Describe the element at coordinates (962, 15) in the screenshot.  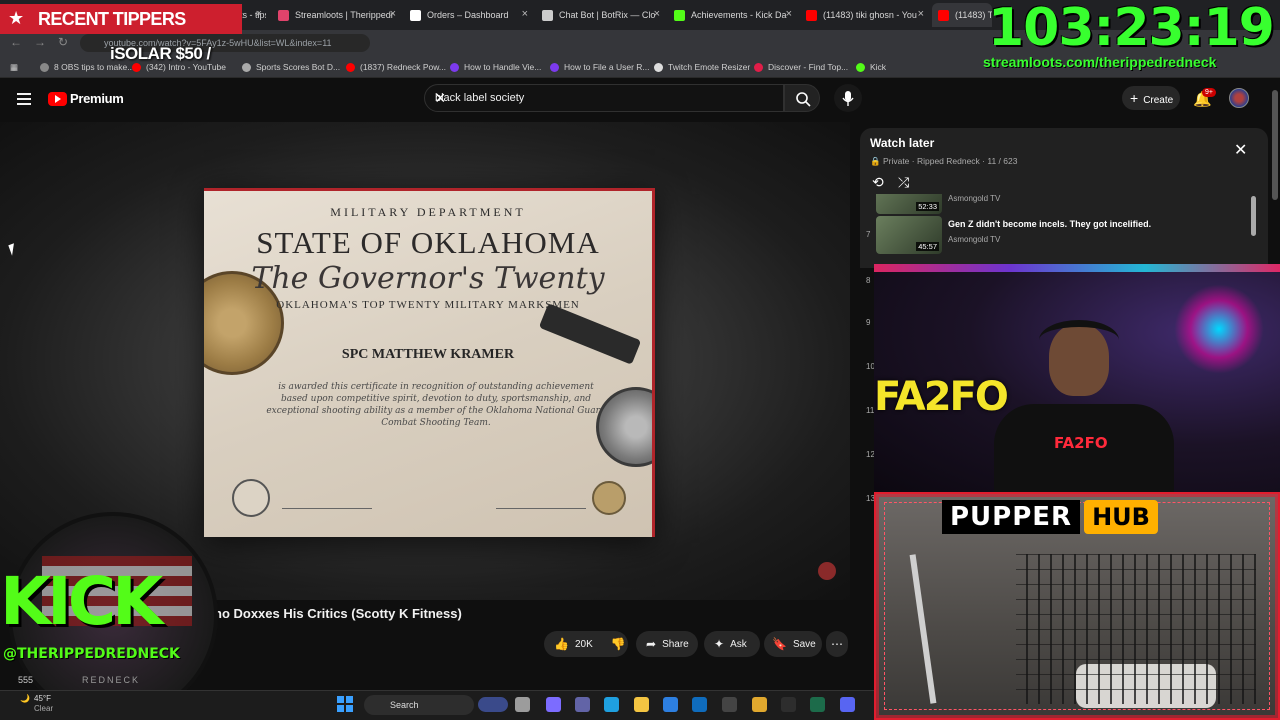
I see `browser-tab: (11483) The Music` at that location.